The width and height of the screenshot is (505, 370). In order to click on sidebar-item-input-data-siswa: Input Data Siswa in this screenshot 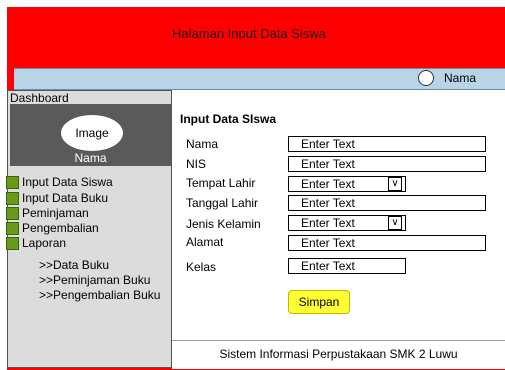, I will do `click(59, 182)`.